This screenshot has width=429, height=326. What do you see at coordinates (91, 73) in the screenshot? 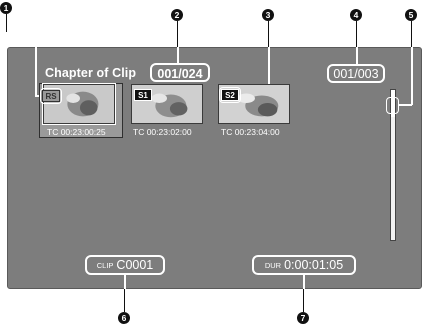
I see `page-title: Chapter of Clip` at bounding box center [91, 73].